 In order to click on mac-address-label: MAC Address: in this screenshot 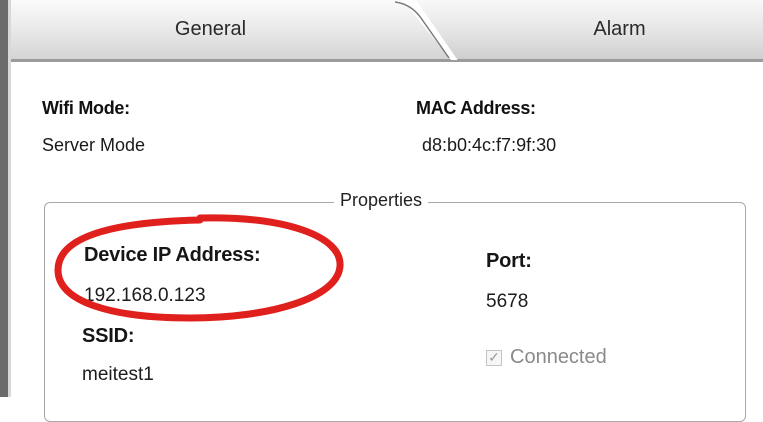, I will do `click(476, 108)`.